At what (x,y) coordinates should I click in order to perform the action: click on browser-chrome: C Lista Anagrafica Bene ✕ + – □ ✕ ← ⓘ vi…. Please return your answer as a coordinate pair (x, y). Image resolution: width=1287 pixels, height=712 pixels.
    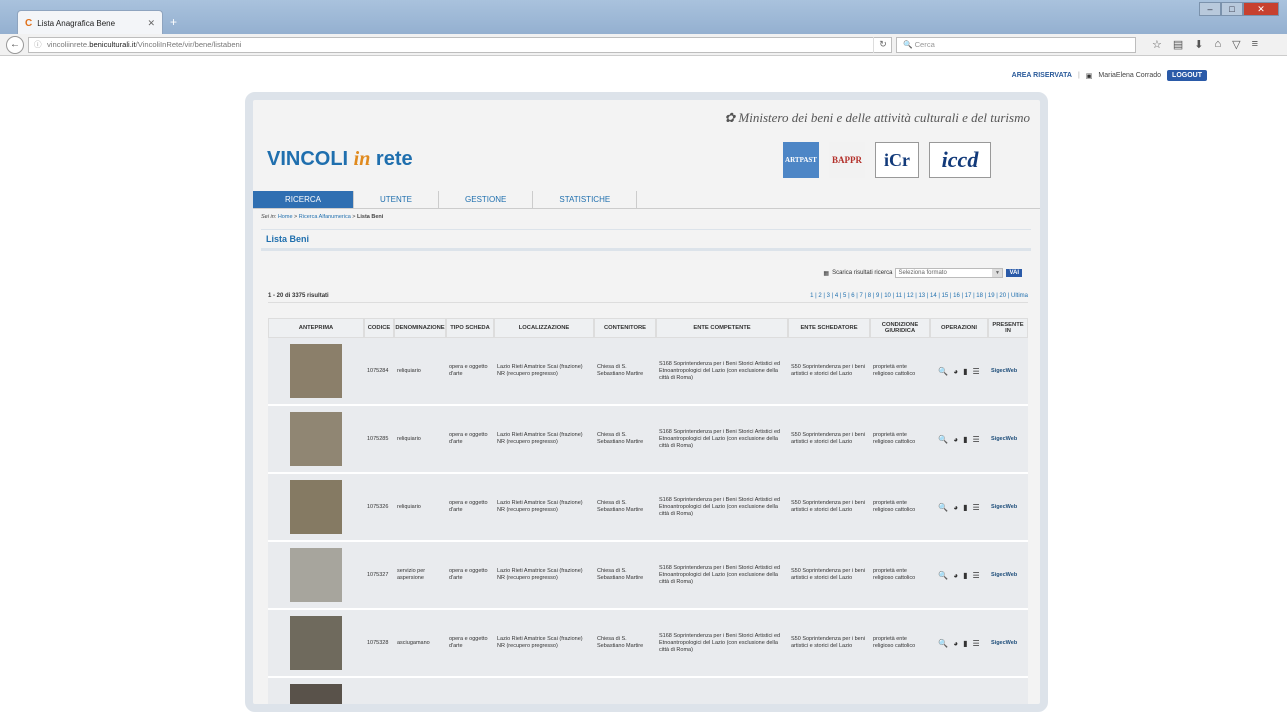
    Looking at the image, I should click on (643, 28).